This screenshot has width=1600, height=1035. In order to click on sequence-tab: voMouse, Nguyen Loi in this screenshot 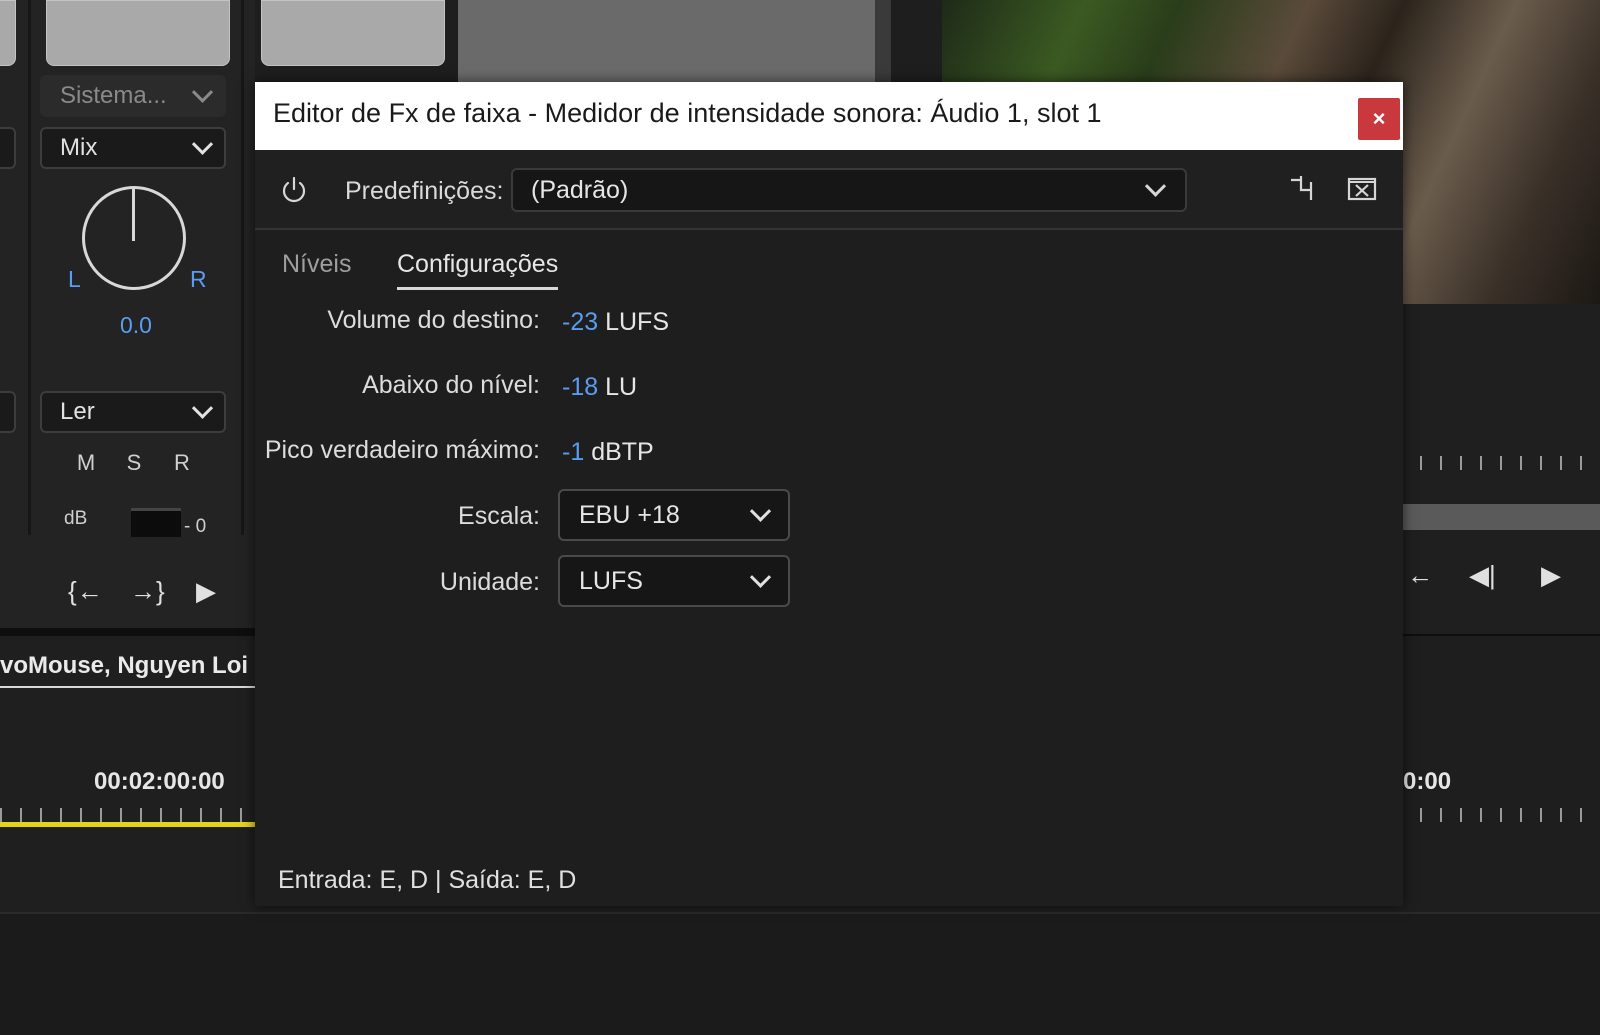, I will do `click(124, 666)`.